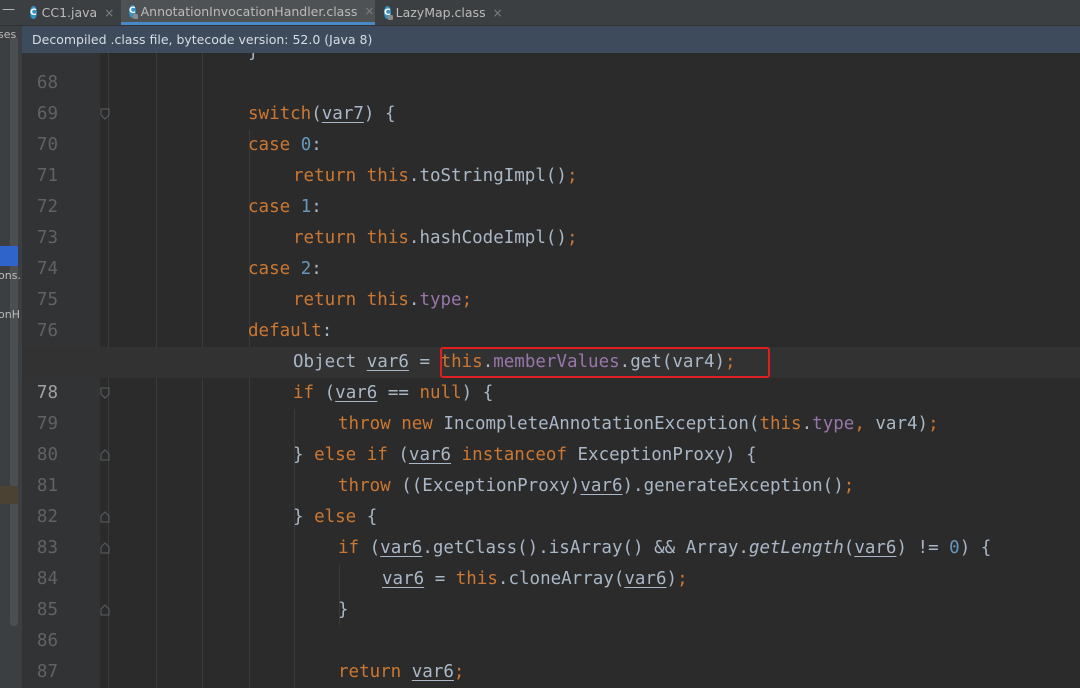 The image size is (1080, 688). Describe the element at coordinates (551, 127) in the screenshot. I see `code-line: 70 switch(var7) {` at that location.